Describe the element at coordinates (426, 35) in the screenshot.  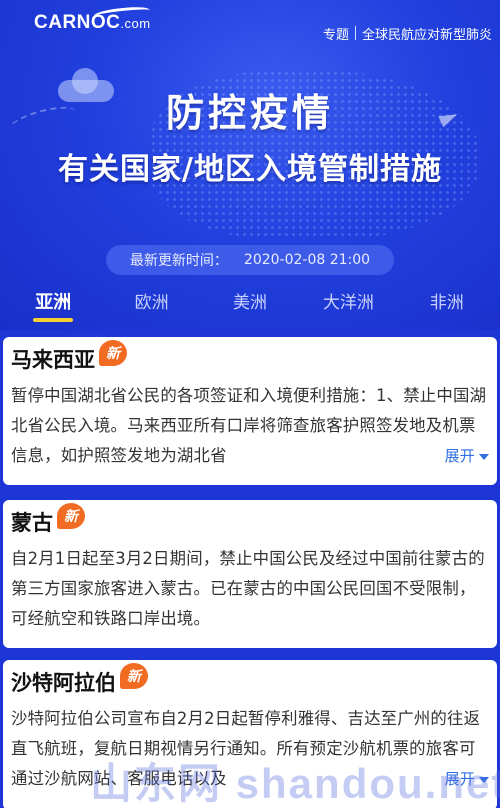
I see `special-title: 全球民航应对新型肺炎` at that location.